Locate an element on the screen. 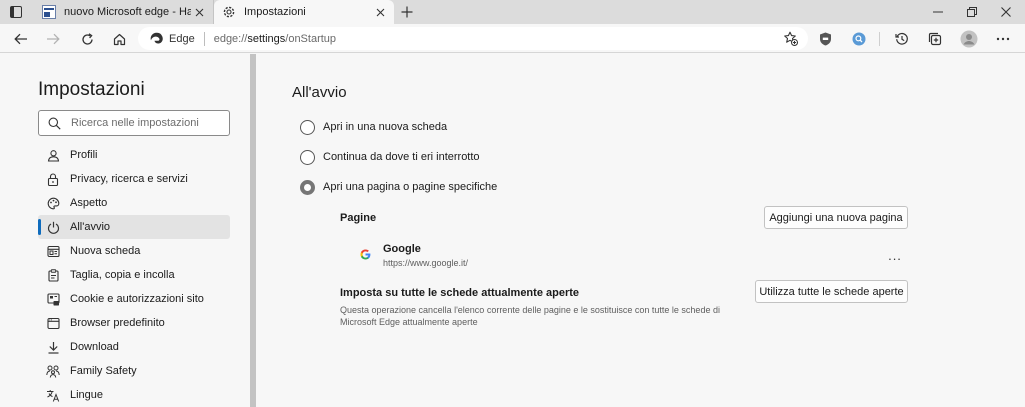 This screenshot has width=1025, height=407. tab-title: Impostazioni is located at coordinates (275, 12).